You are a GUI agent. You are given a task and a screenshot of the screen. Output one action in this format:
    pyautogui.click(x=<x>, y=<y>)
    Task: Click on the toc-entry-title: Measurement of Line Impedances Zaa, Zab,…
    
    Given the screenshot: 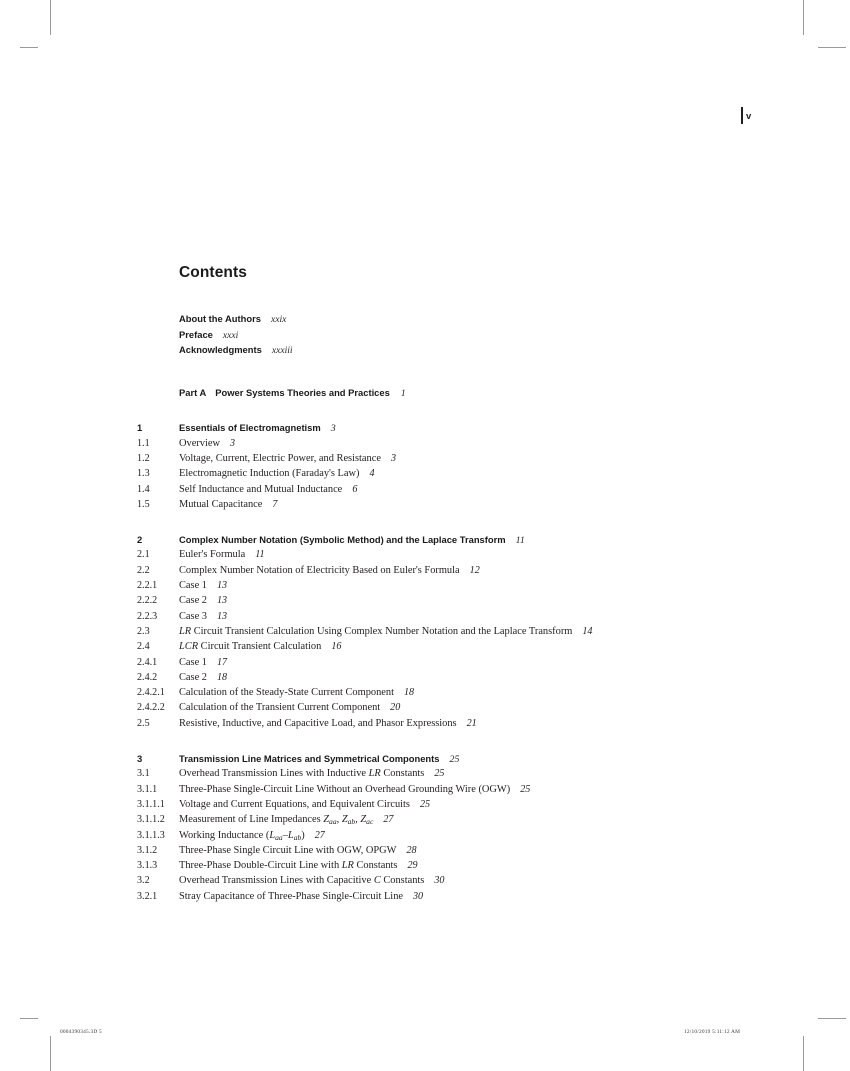 What is the action you would take?
    pyautogui.click(x=276, y=820)
    